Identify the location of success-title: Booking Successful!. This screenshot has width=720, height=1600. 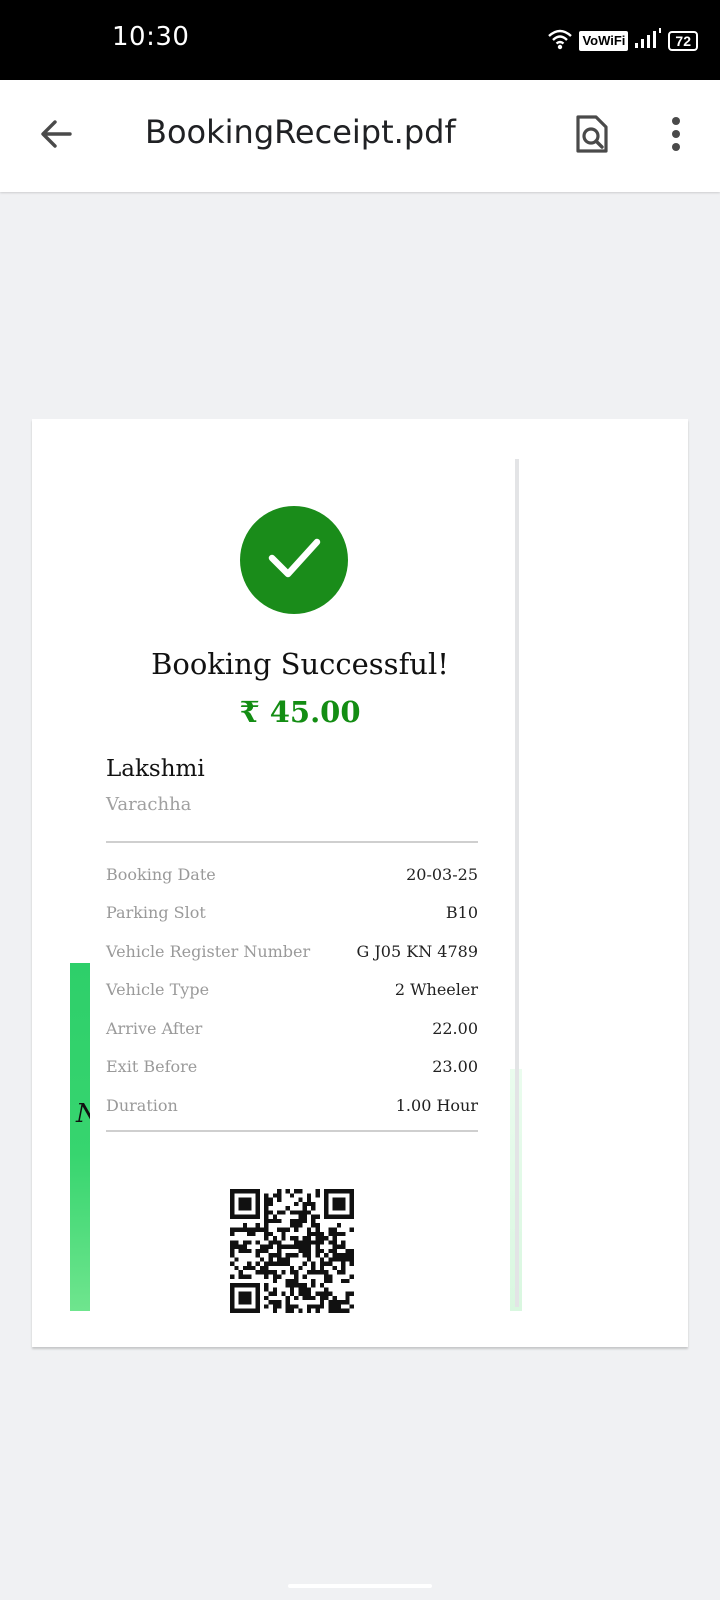
(300, 664).